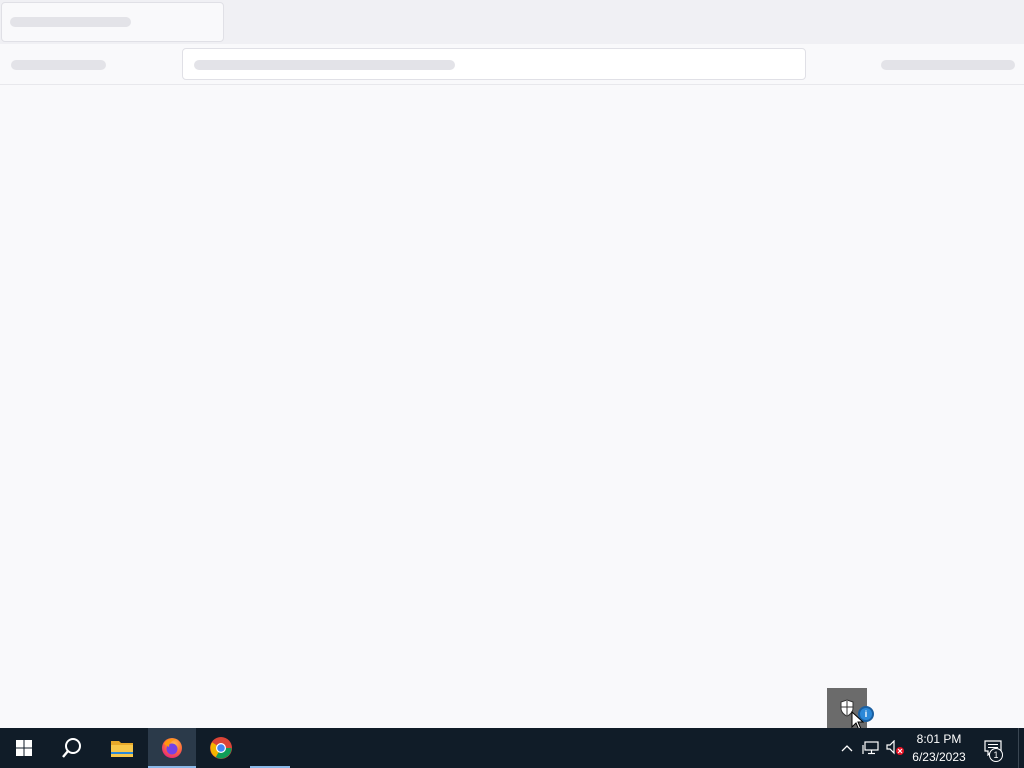  Describe the element at coordinates (70, 22) in the screenshot. I see `tab-title-placeholder` at that location.